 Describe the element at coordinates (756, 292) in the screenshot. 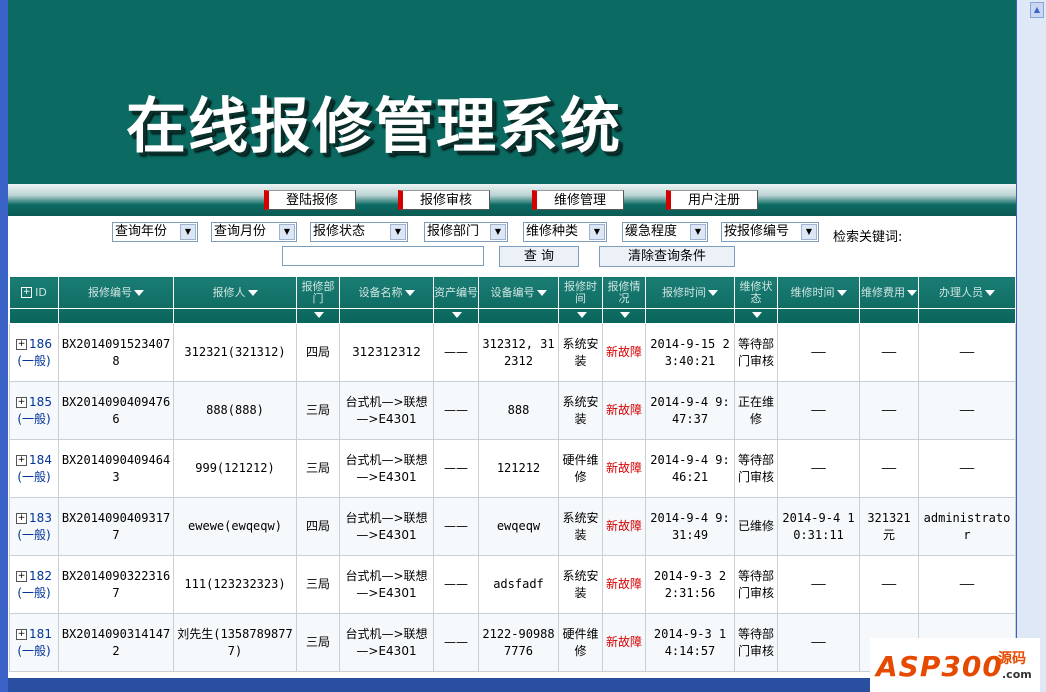

I see `col-repair-state-label: 维修状态` at that location.